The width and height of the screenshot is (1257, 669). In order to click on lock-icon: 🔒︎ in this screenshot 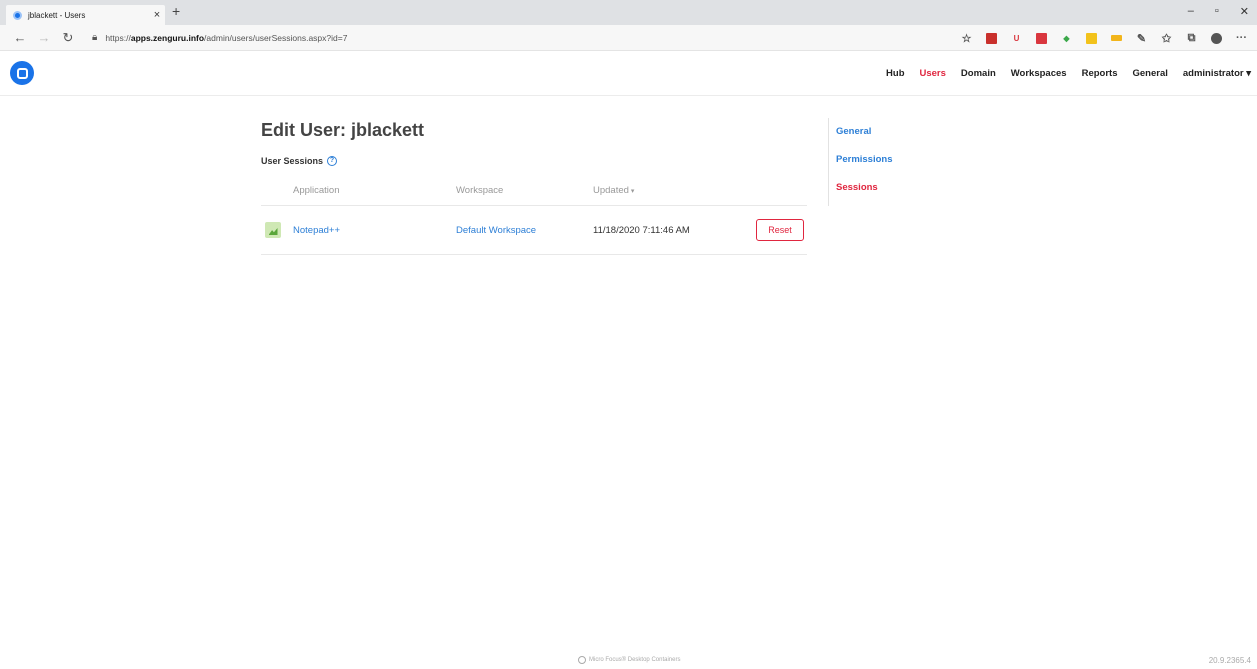, I will do `click(95, 37)`.